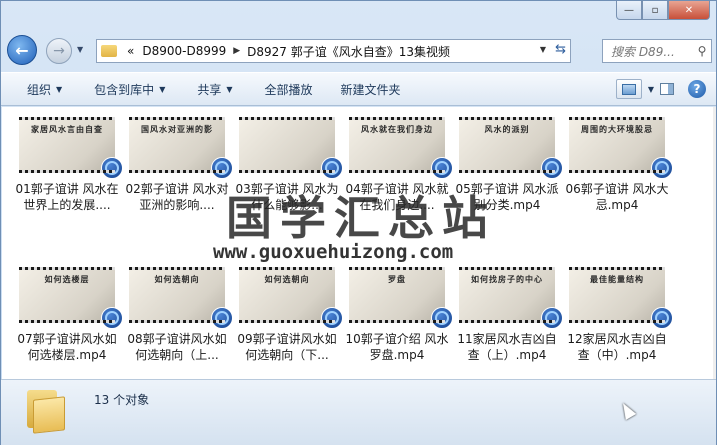 The width and height of the screenshot is (717, 445). Describe the element at coordinates (689, 10) in the screenshot. I see `close-button: ✕` at that location.